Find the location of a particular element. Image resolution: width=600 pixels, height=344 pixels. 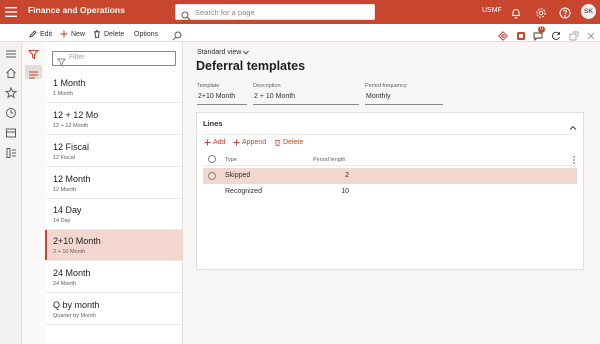

table-row: Recognized 10 is located at coordinates (390, 192).